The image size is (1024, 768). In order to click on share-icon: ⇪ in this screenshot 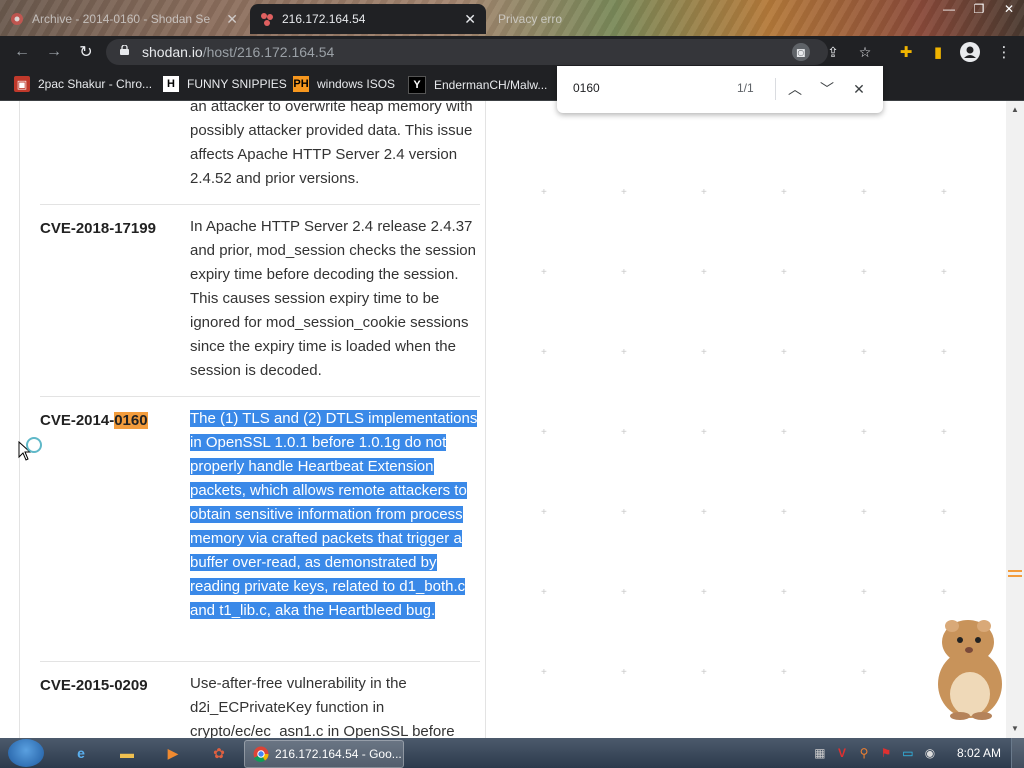, I will do `click(833, 52)`.